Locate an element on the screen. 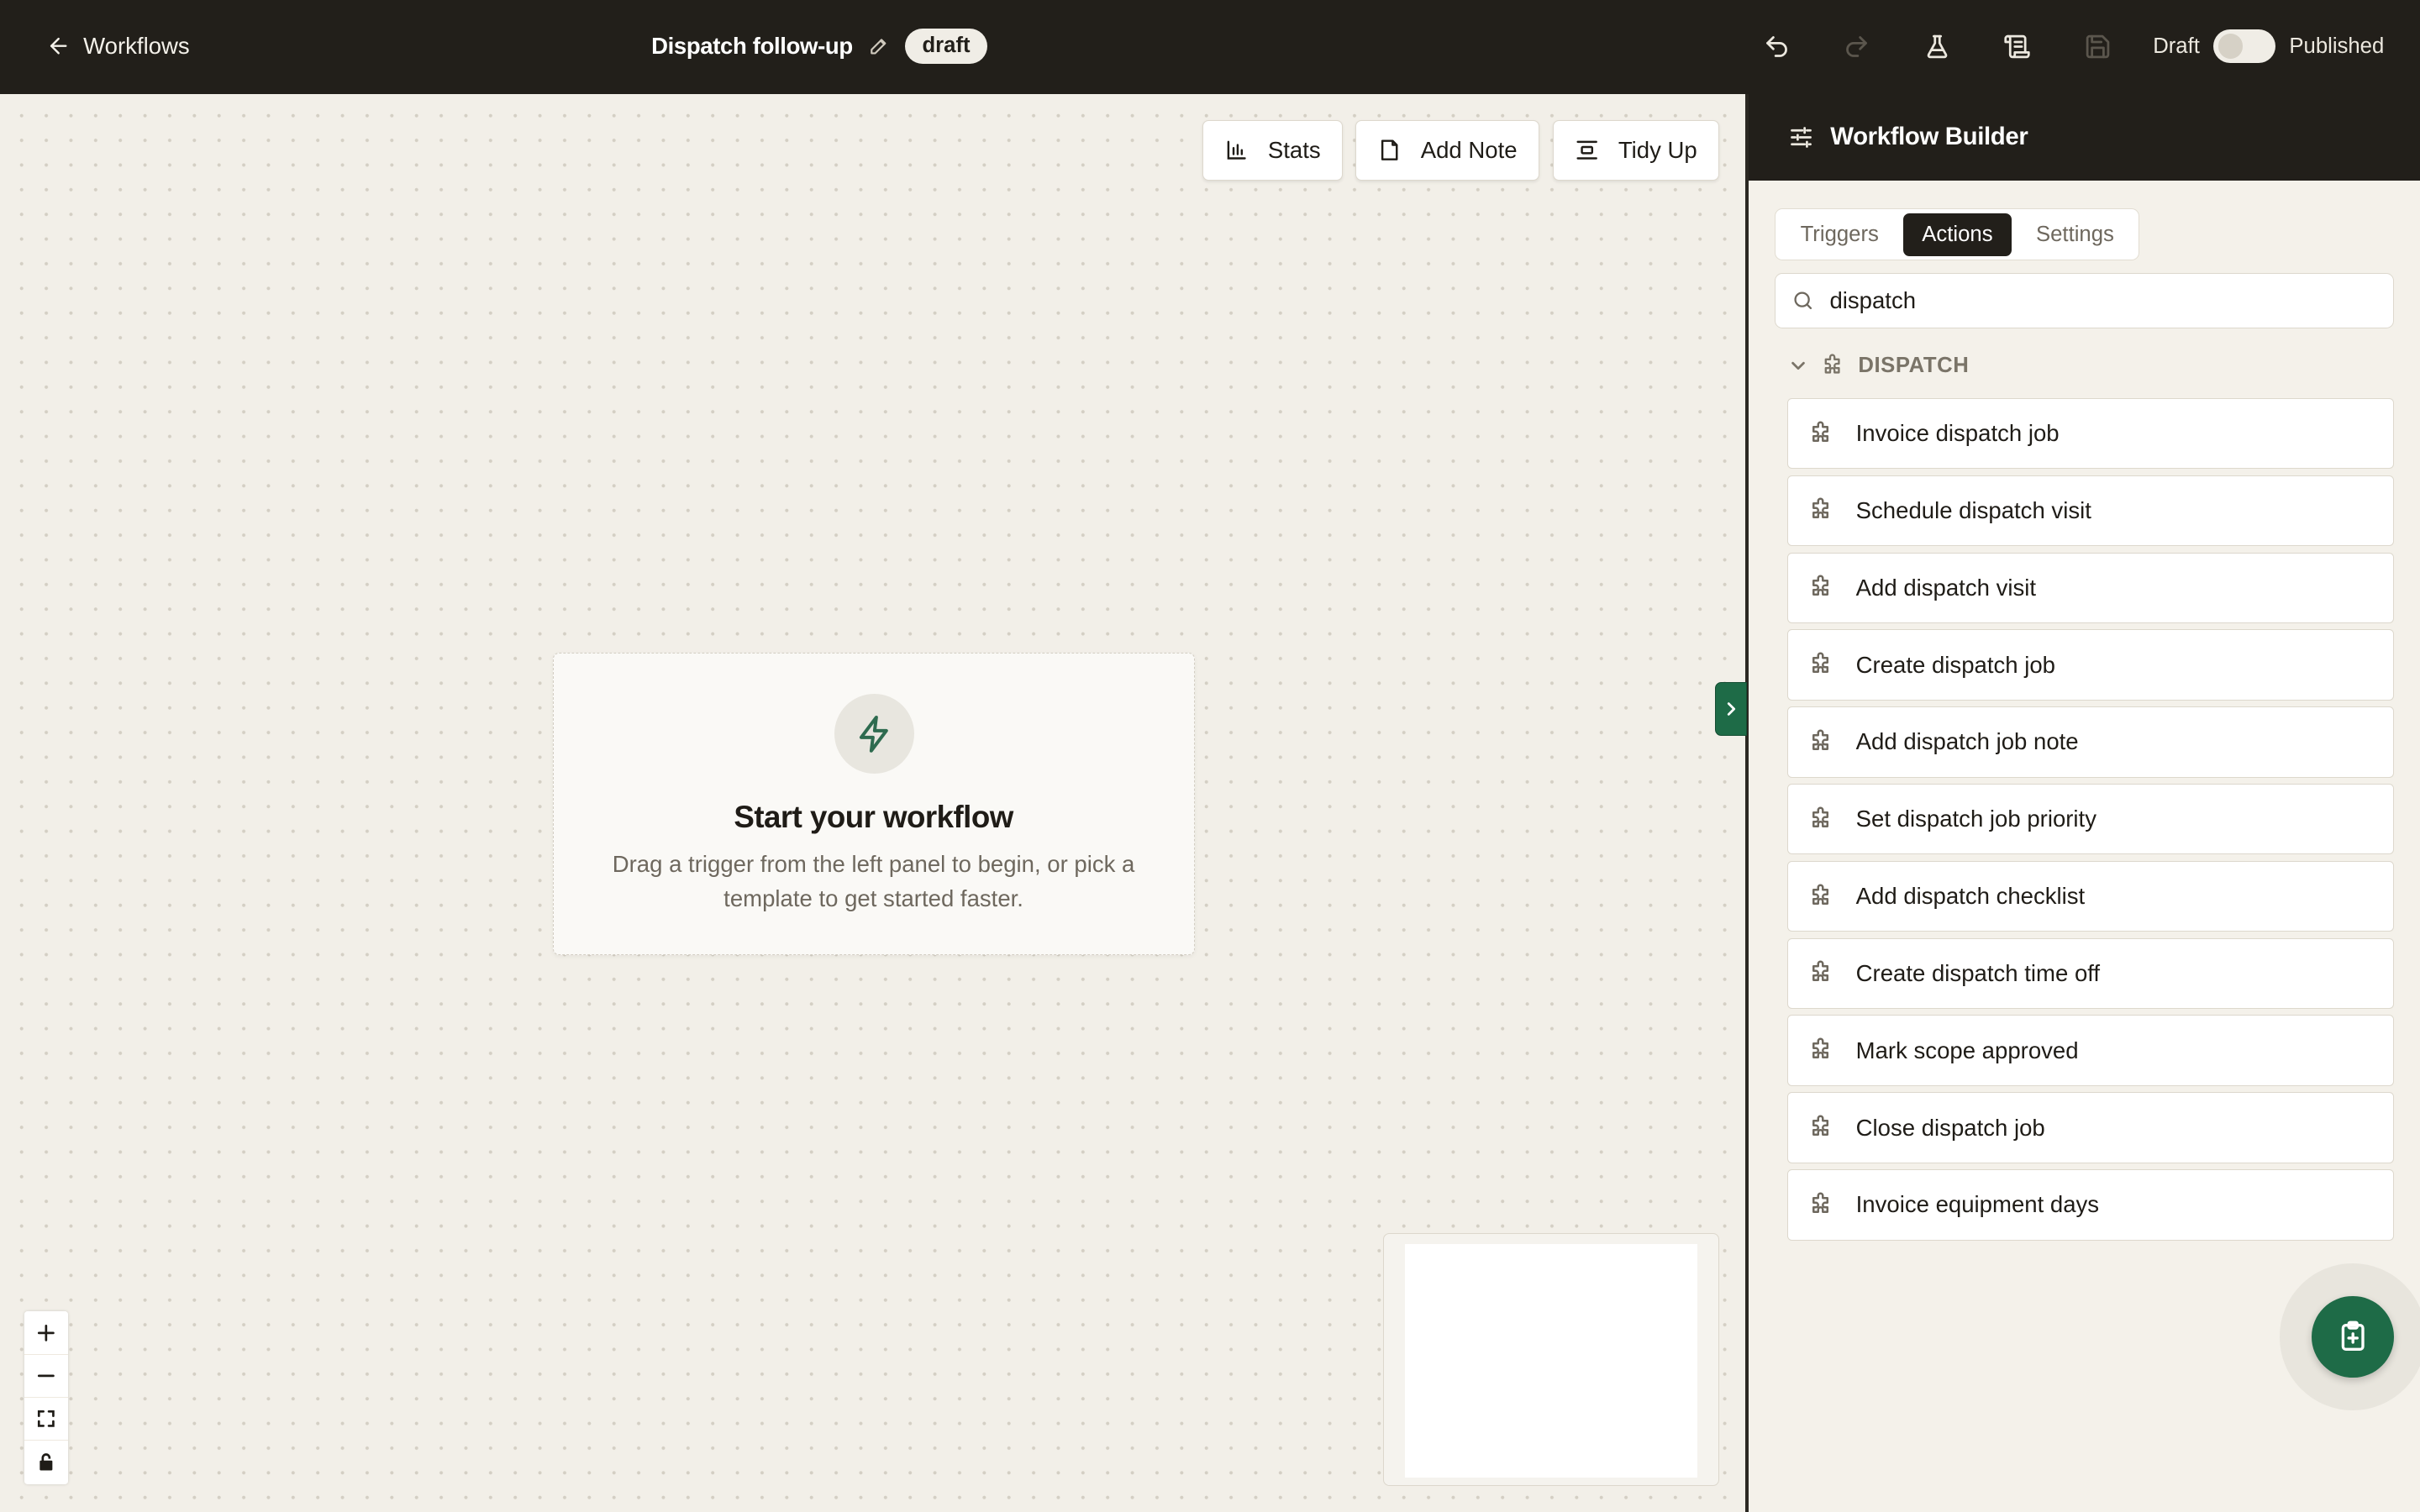 The width and height of the screenshot is (2420, 1512). action-item-label: Close dispatch job is located at coordinates (1950, 1127).